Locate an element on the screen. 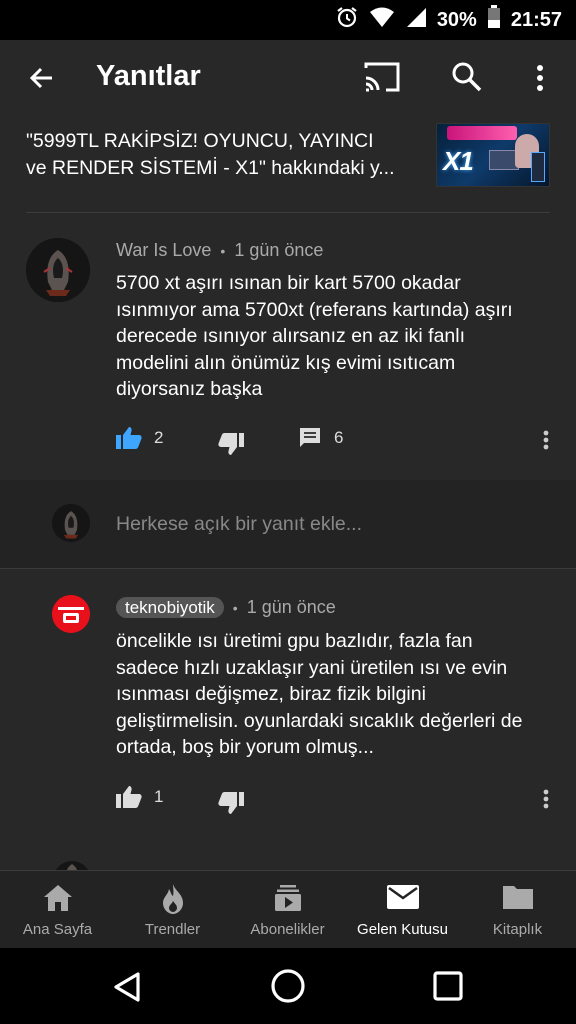 This screenshot has width=576, height=1024. subscriptions-icon is located at coordinates (287, 898).